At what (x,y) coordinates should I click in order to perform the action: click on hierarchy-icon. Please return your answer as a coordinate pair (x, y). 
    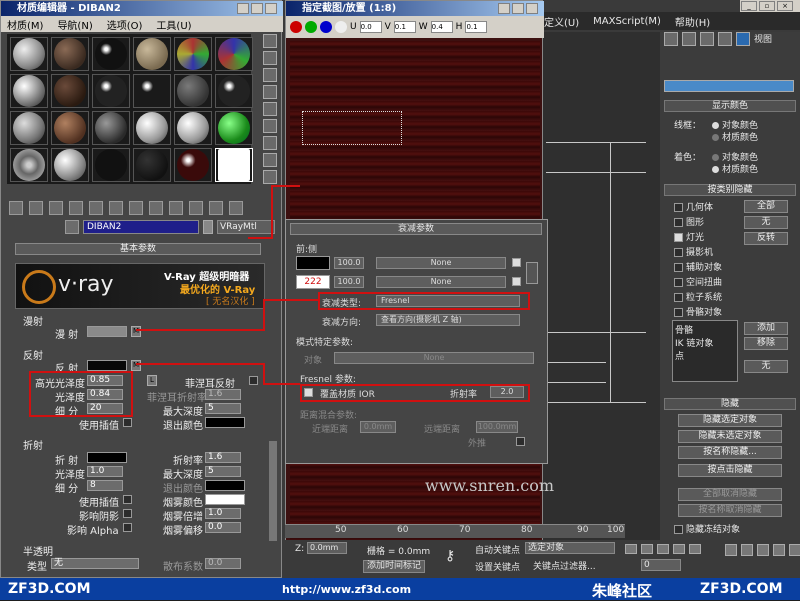
    Looking at the image, I should click on (707, 39).